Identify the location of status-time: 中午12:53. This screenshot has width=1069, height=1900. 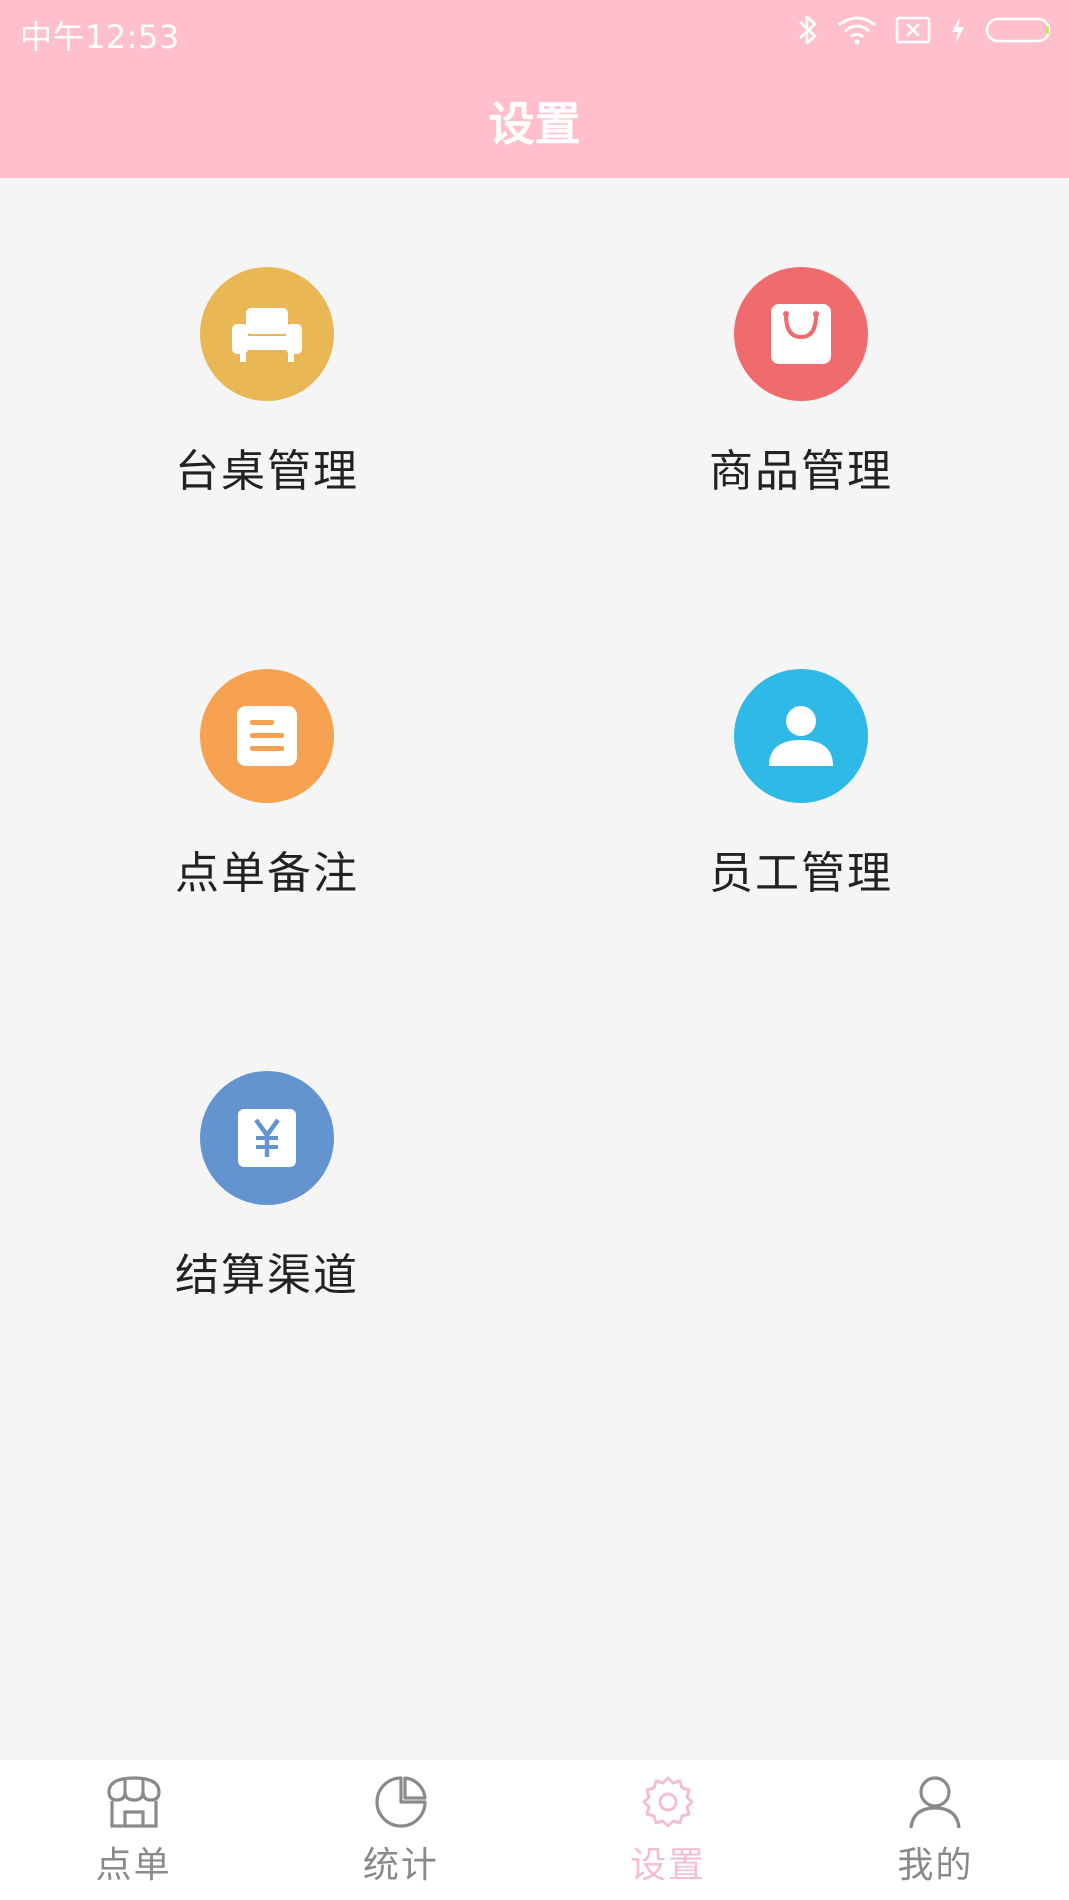
(100, 37).